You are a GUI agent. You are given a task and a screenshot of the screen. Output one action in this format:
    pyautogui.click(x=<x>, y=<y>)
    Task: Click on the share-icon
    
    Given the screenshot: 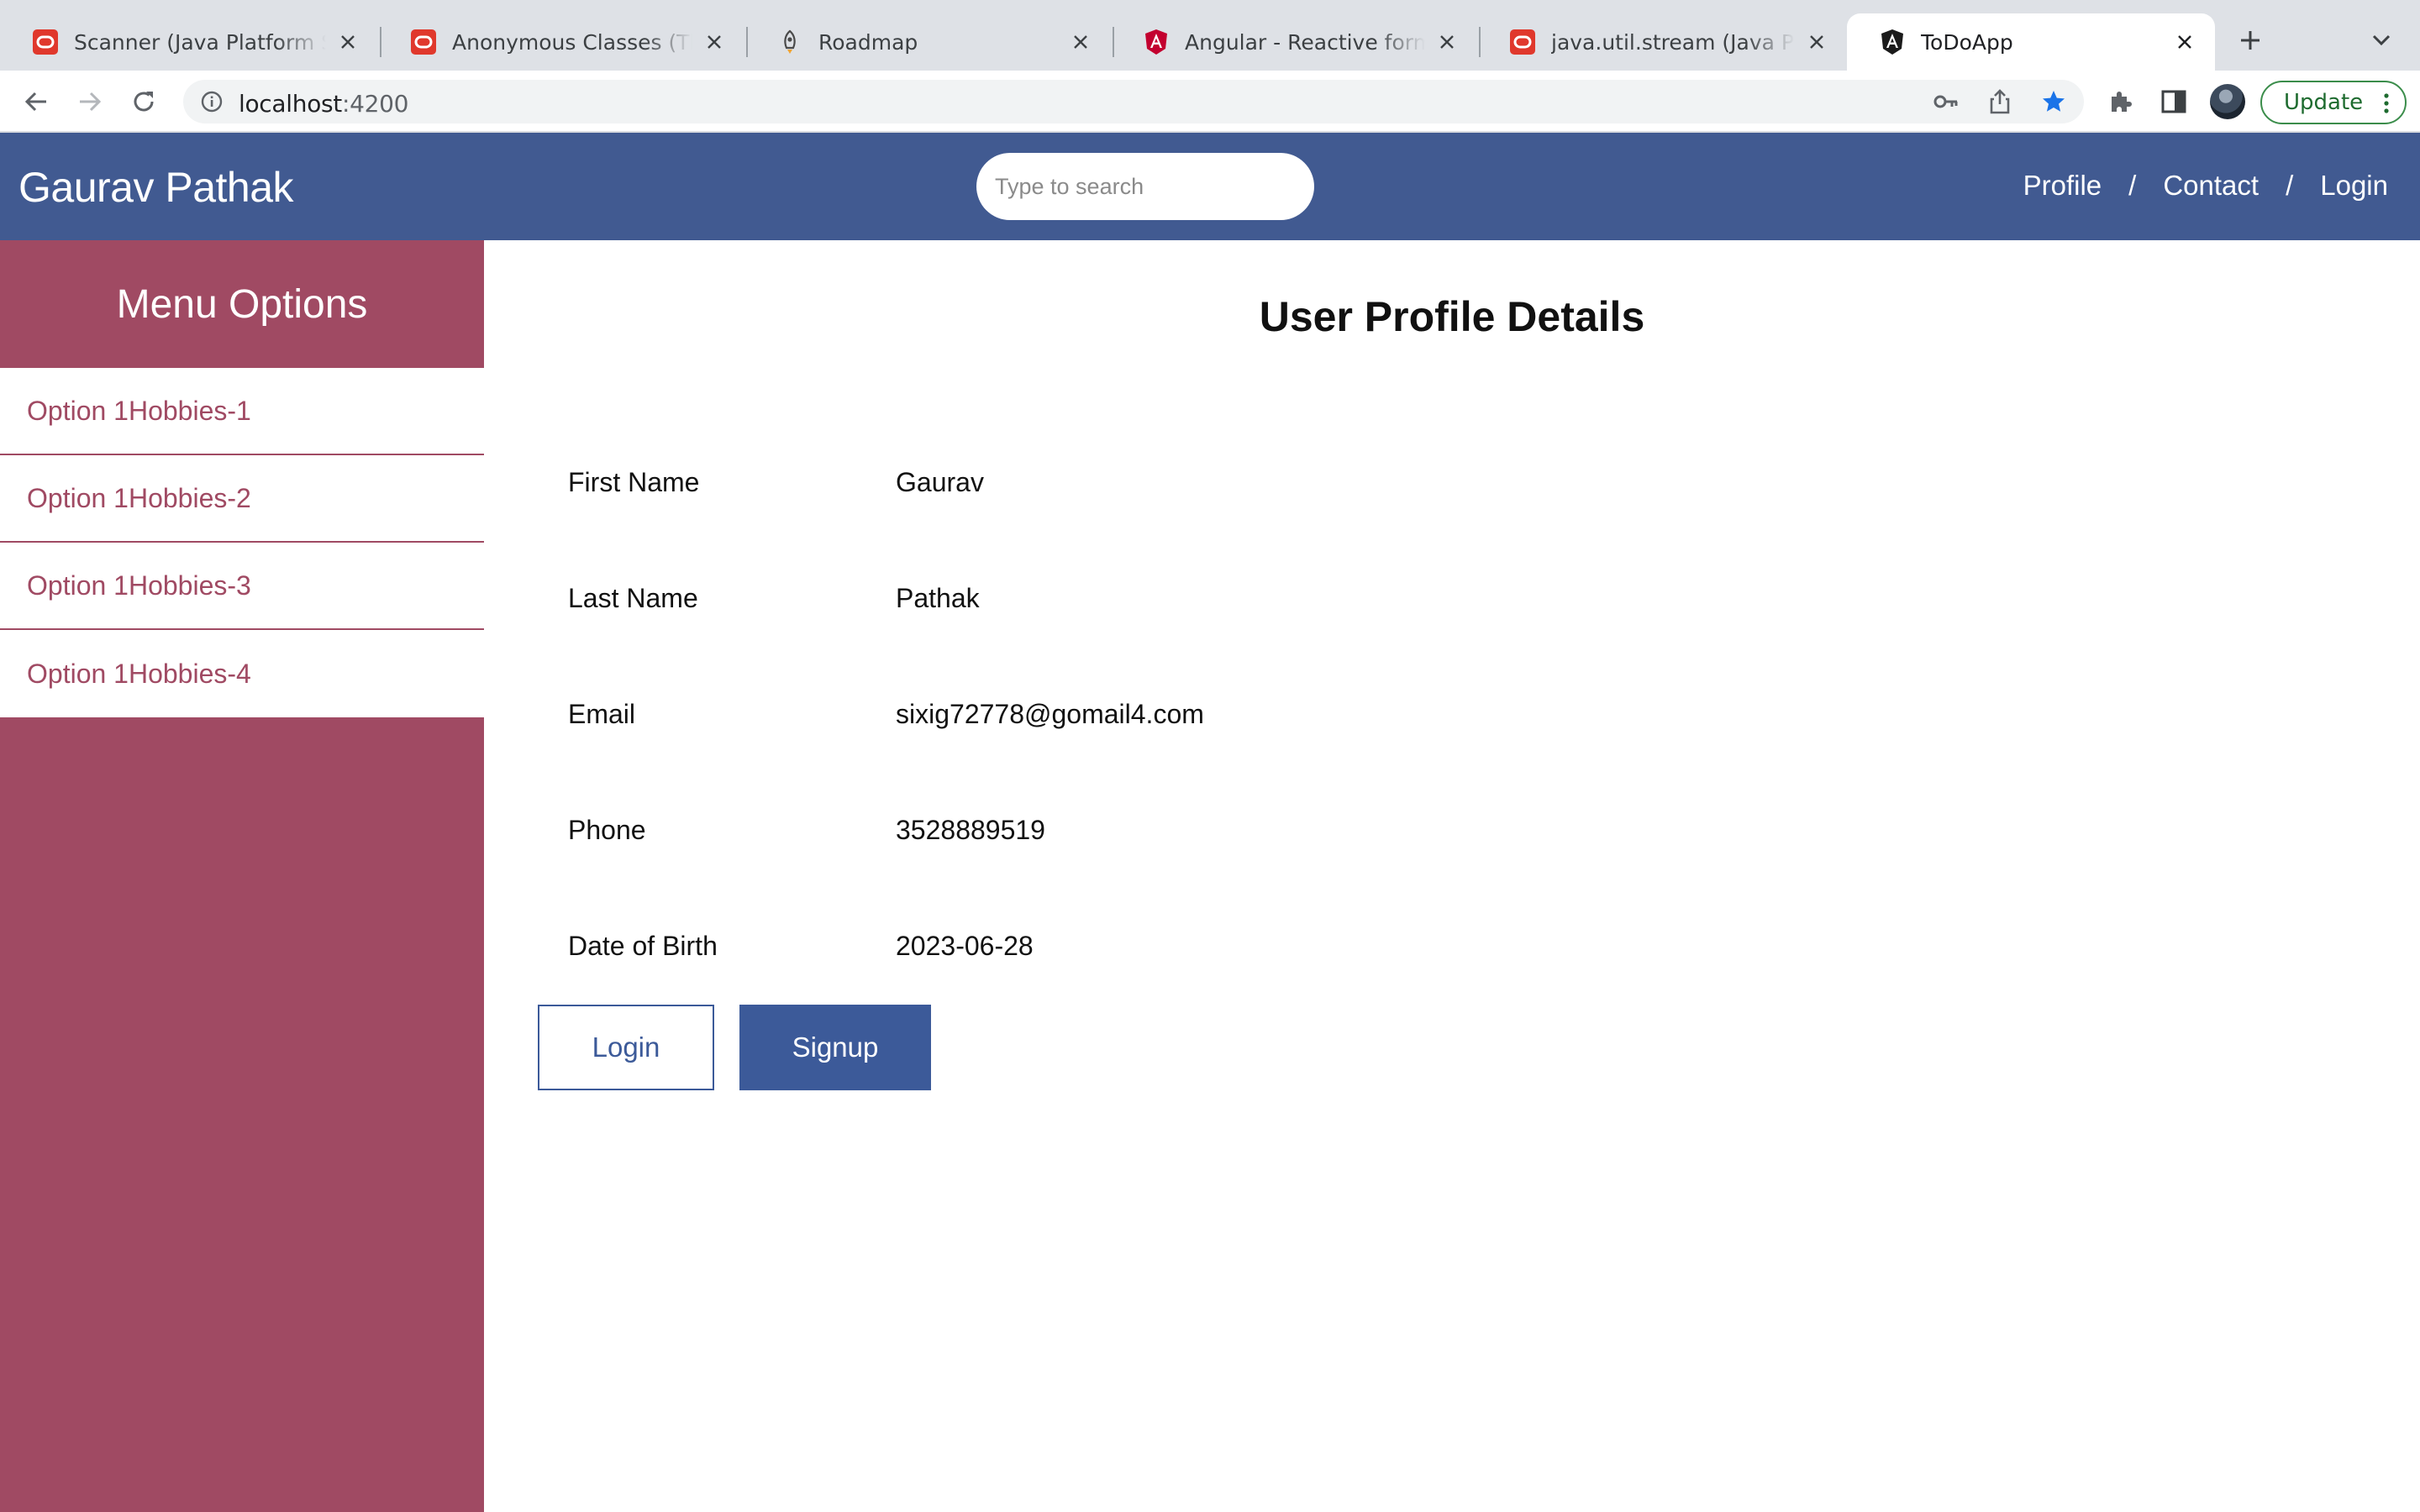 What is the action you would take?
    pyautogui.click(x=2000, y=102)
    